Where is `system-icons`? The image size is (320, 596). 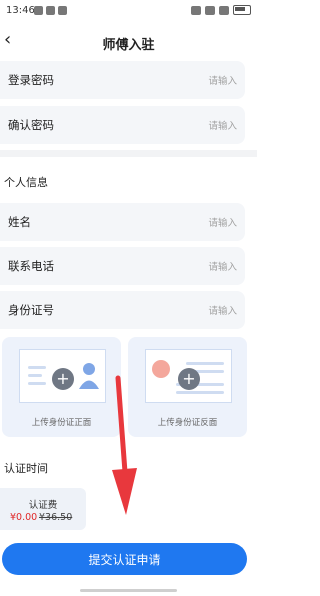 system-icons is located at coordinates (221, 10).